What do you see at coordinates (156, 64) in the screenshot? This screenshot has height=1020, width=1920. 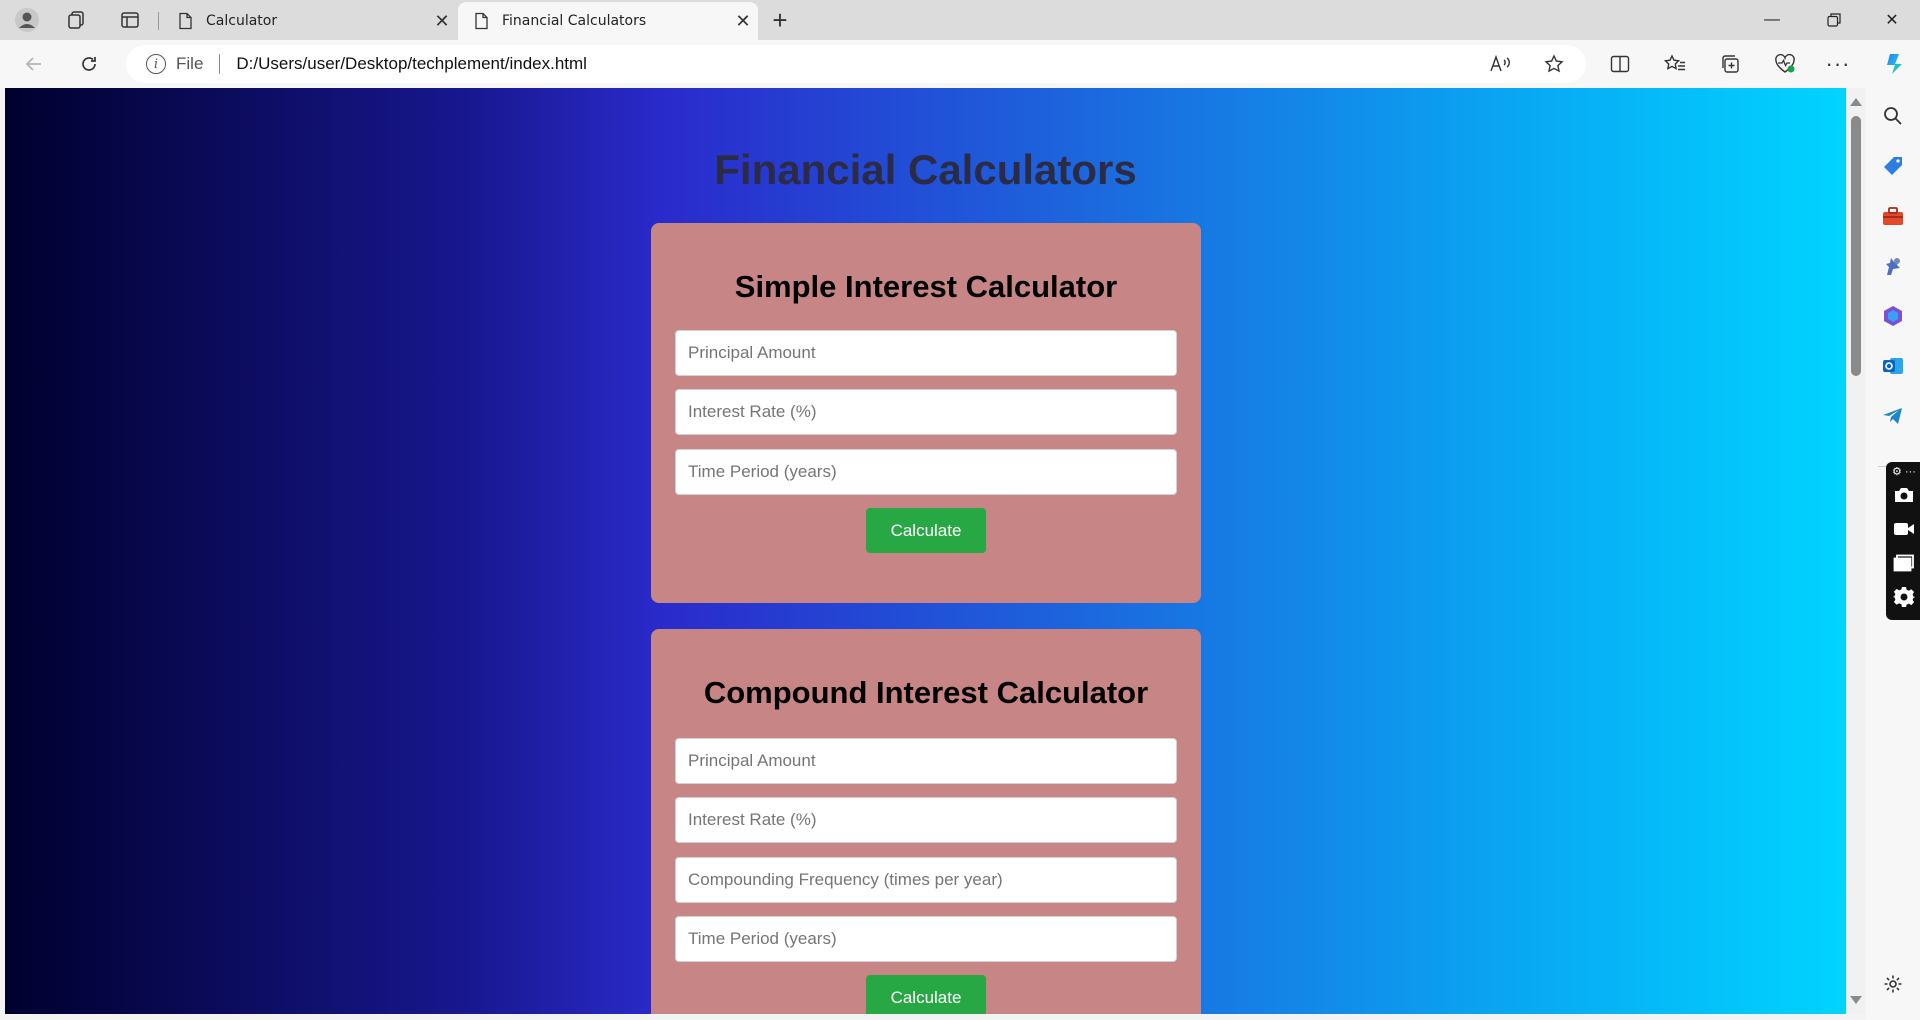 I see `info-icon: i` at bounding box center [156, 64].